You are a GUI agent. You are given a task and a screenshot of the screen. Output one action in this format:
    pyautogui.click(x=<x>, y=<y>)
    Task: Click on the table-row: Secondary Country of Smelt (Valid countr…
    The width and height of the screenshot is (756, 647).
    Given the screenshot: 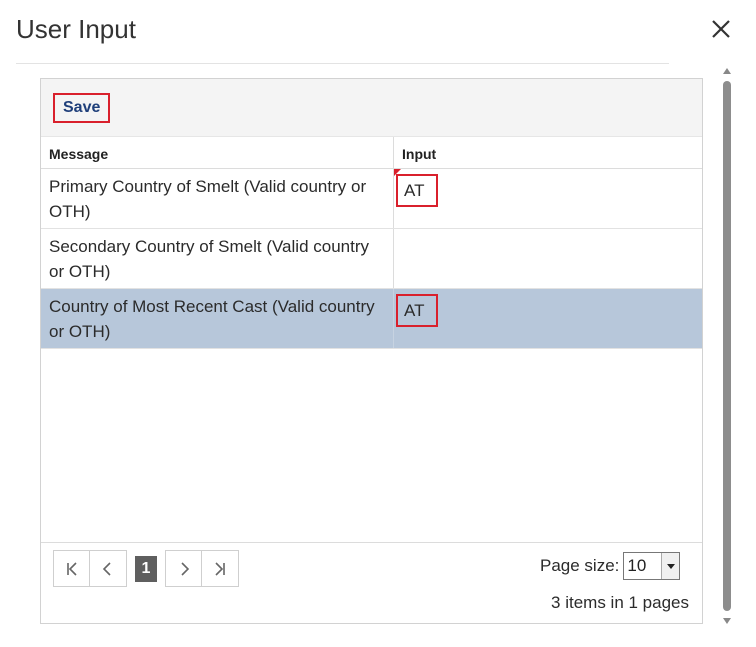 What is the action you would take?
    pyautogui.click(x=371, y=259)
    